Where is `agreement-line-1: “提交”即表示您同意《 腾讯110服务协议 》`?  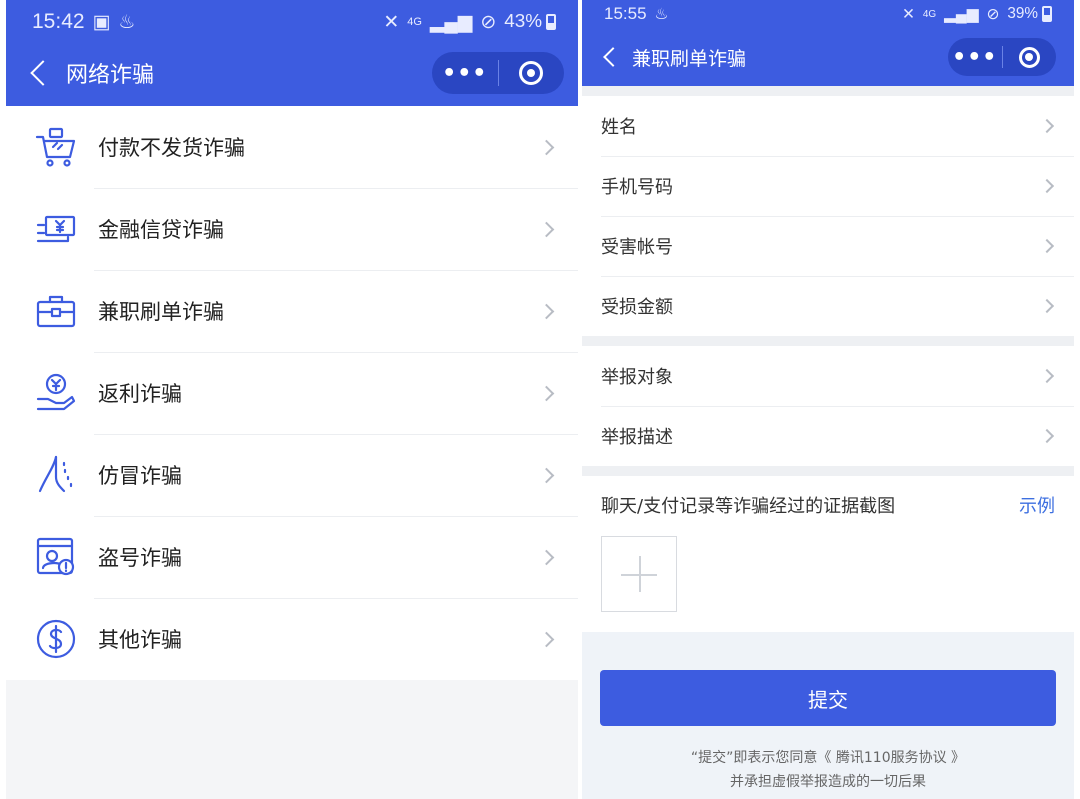 agreement-line-1: “提交”即表示您同意《 腾讯110服务协议 》 is located at coordinates (828, 758).